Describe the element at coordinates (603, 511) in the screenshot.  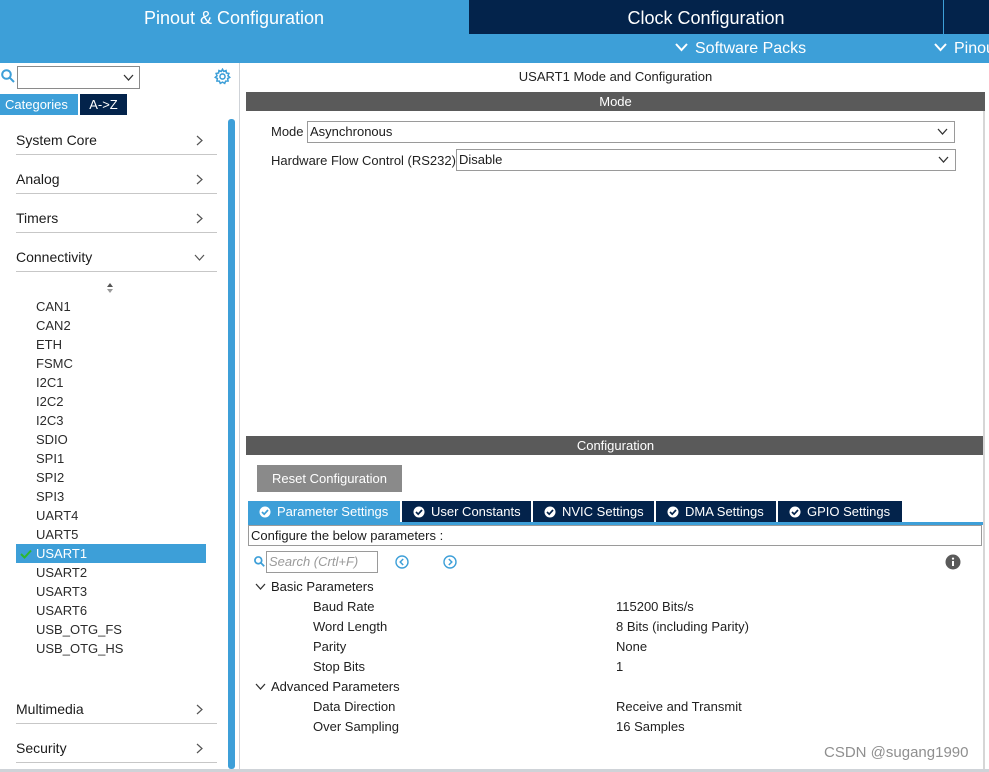
I see `tab-label: NVIC Settings` at that location.